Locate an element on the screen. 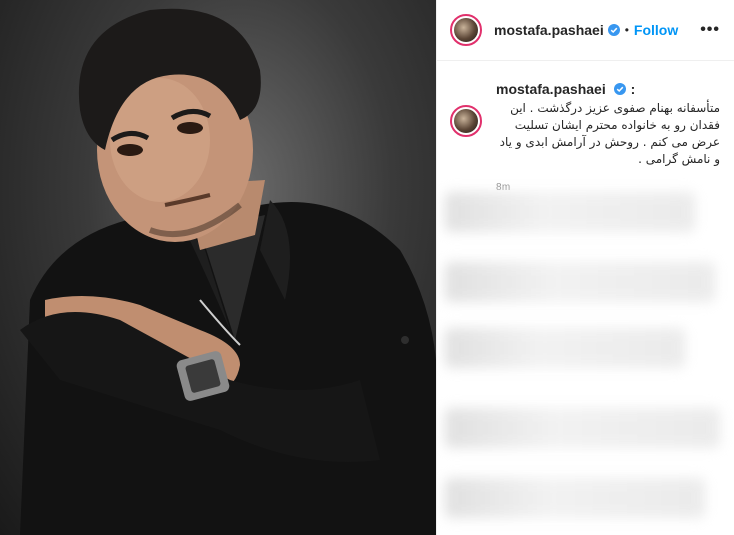 Image resolution: width=734 pixels, height=535 pixels. caption-colon: : is located at coordinates (633, 89).